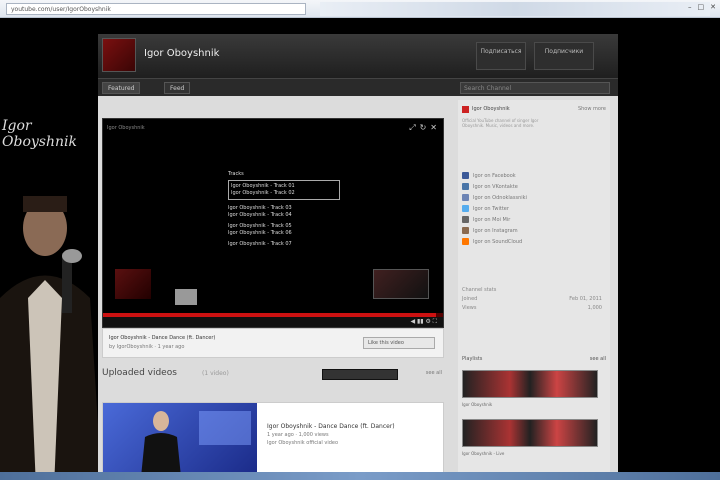 This screenshot has height=480, width=720. I want to click on window-controls: – □ ✕, so click(702, 7).